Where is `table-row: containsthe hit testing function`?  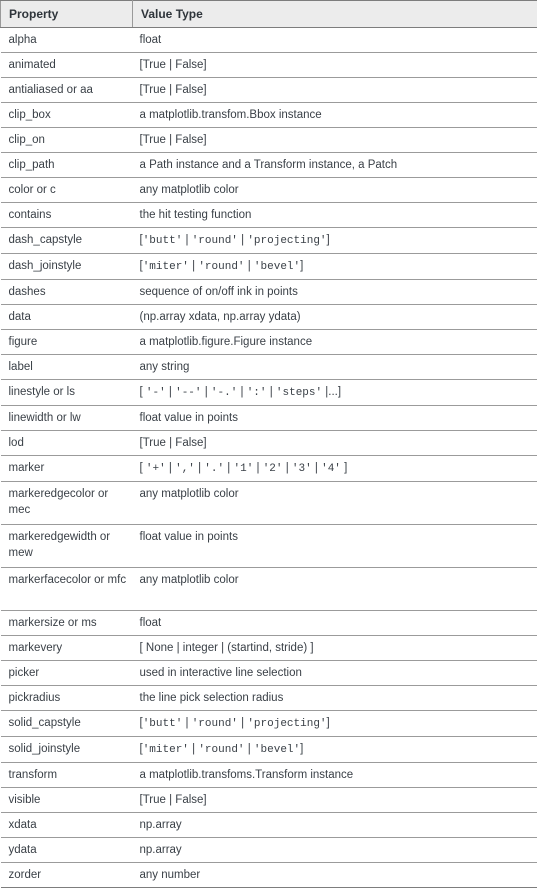
table-row: containsthe hit testing function is located at coordinates (269, 215).